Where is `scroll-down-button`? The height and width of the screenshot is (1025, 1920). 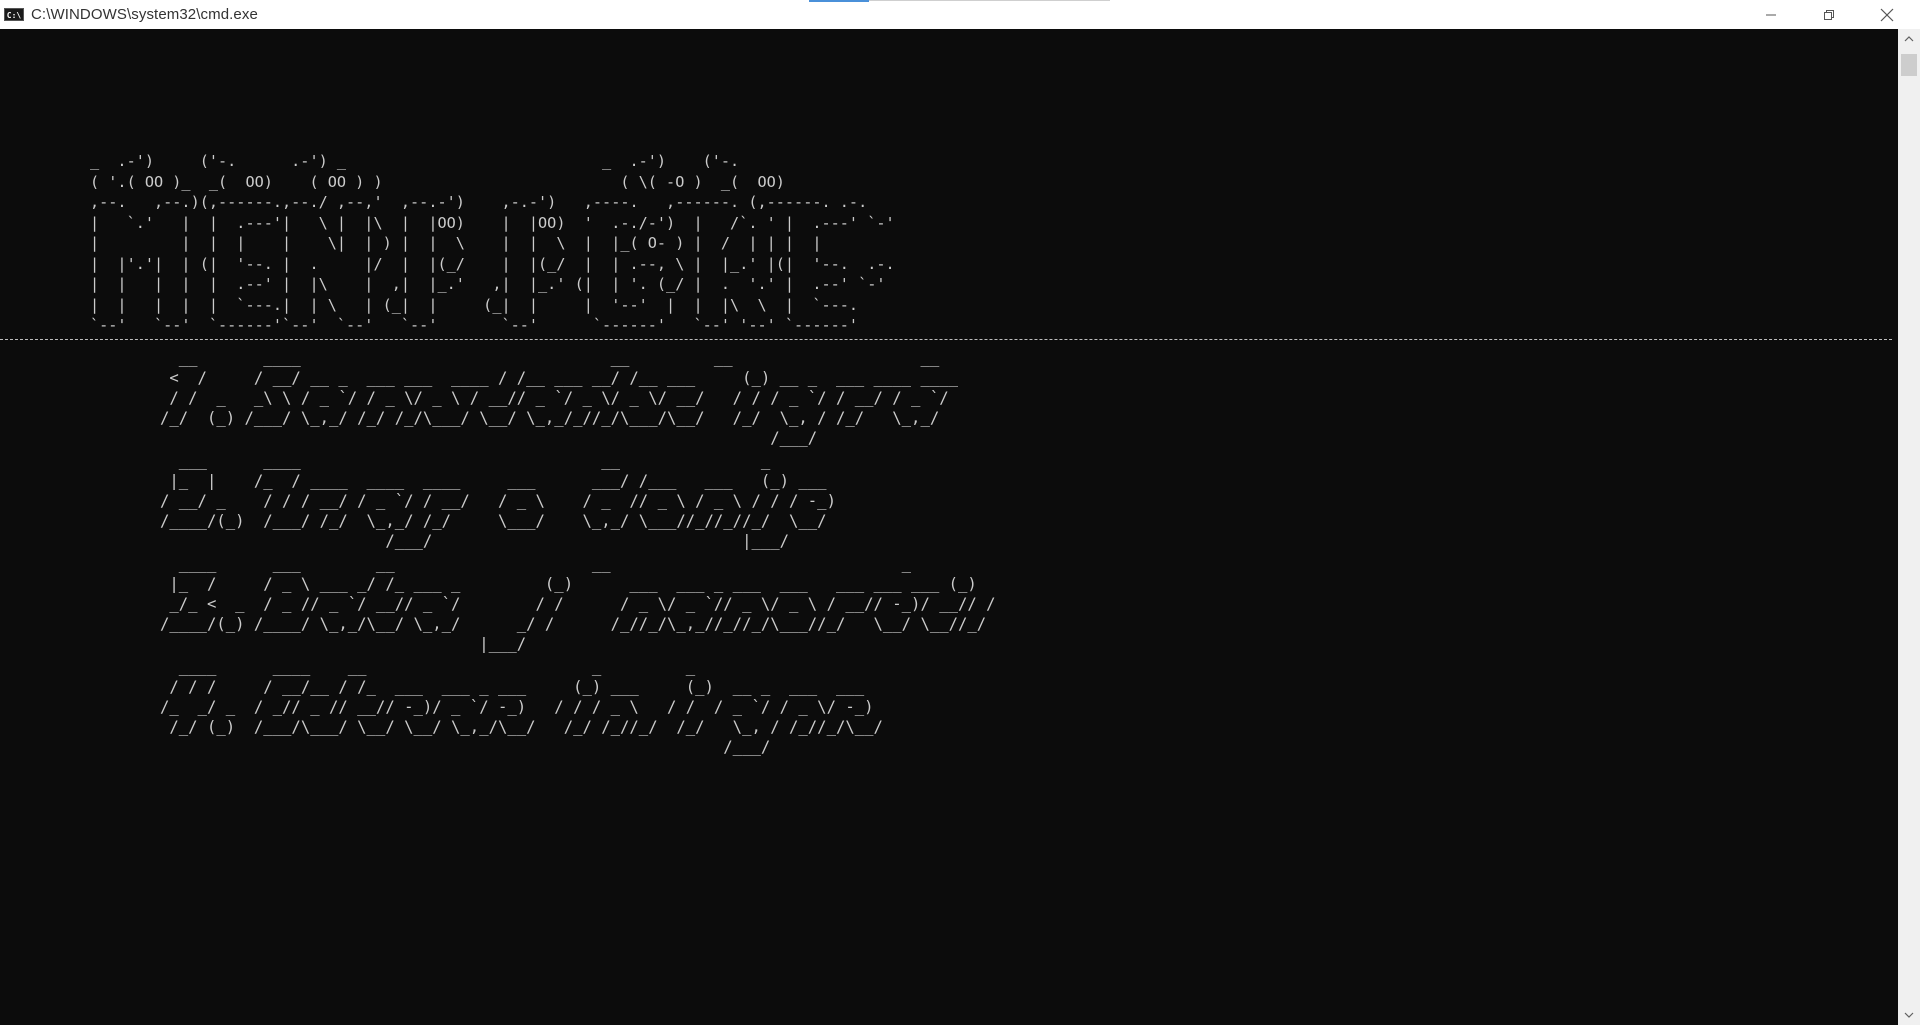 scroll-down-button is located at coordinates (1909, 1015).